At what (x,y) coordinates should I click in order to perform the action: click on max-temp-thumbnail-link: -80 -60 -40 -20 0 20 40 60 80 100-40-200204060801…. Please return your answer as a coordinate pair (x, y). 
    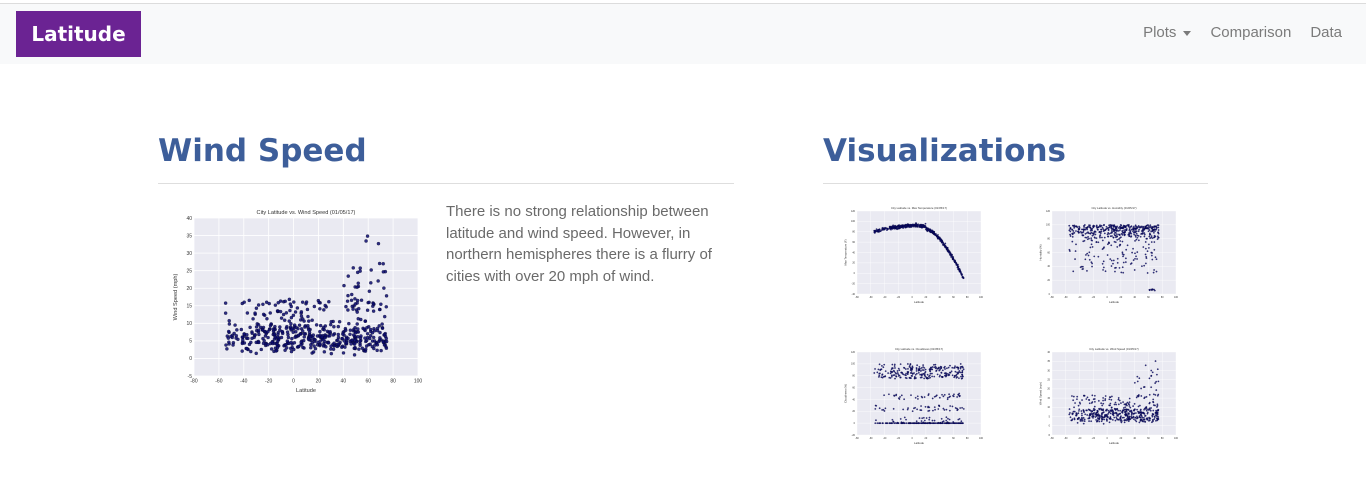
    Looking at the image, I should click on (914, 254).